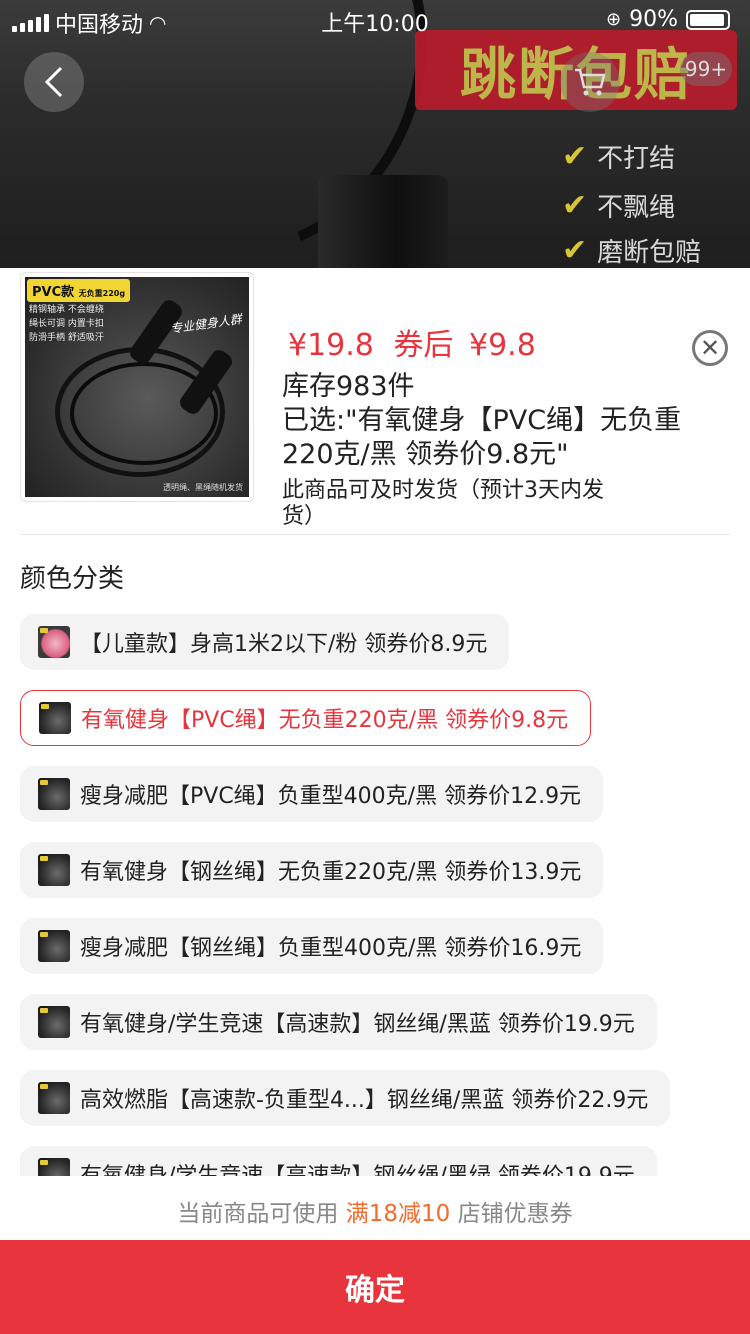 The image size is (750, 1334). What do you see at coordinates (66, 310) in the screenshot?
I see `thumbnail-feature: 精钢轴承 不会缠绕` at bounding box center [66, 310].